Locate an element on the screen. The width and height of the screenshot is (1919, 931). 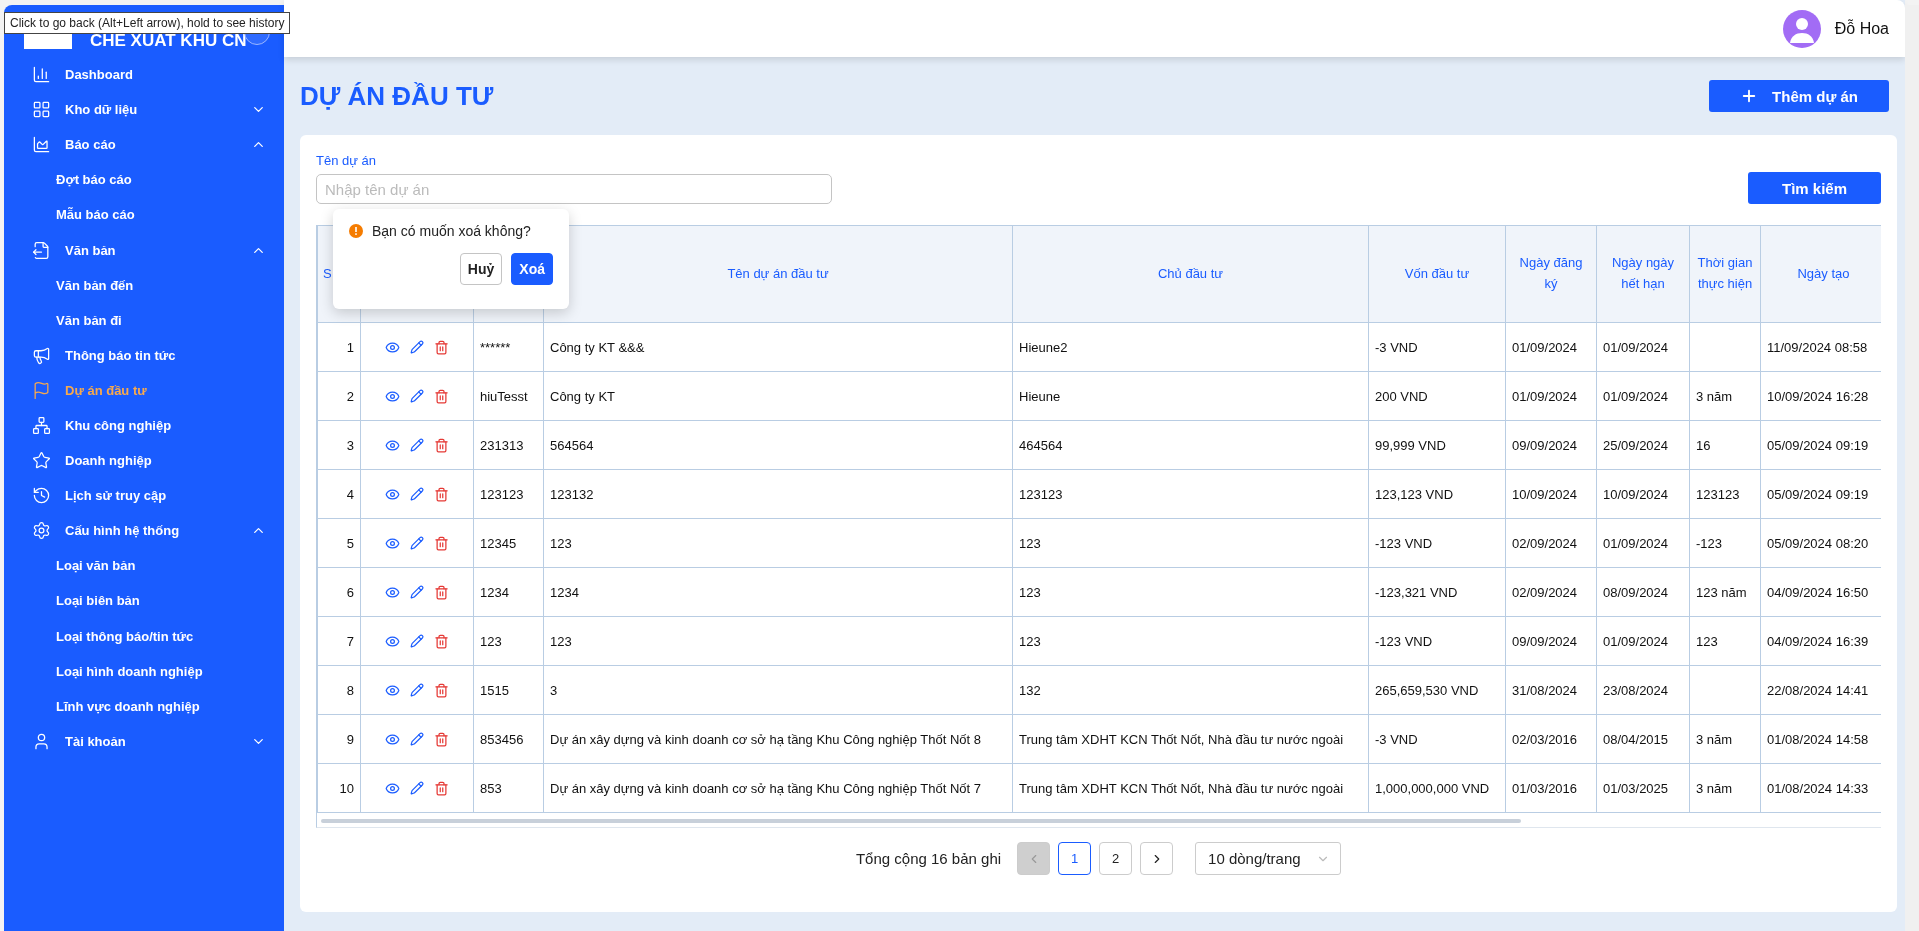
table-cell: 464564 is located at coordinates (1190, 445).